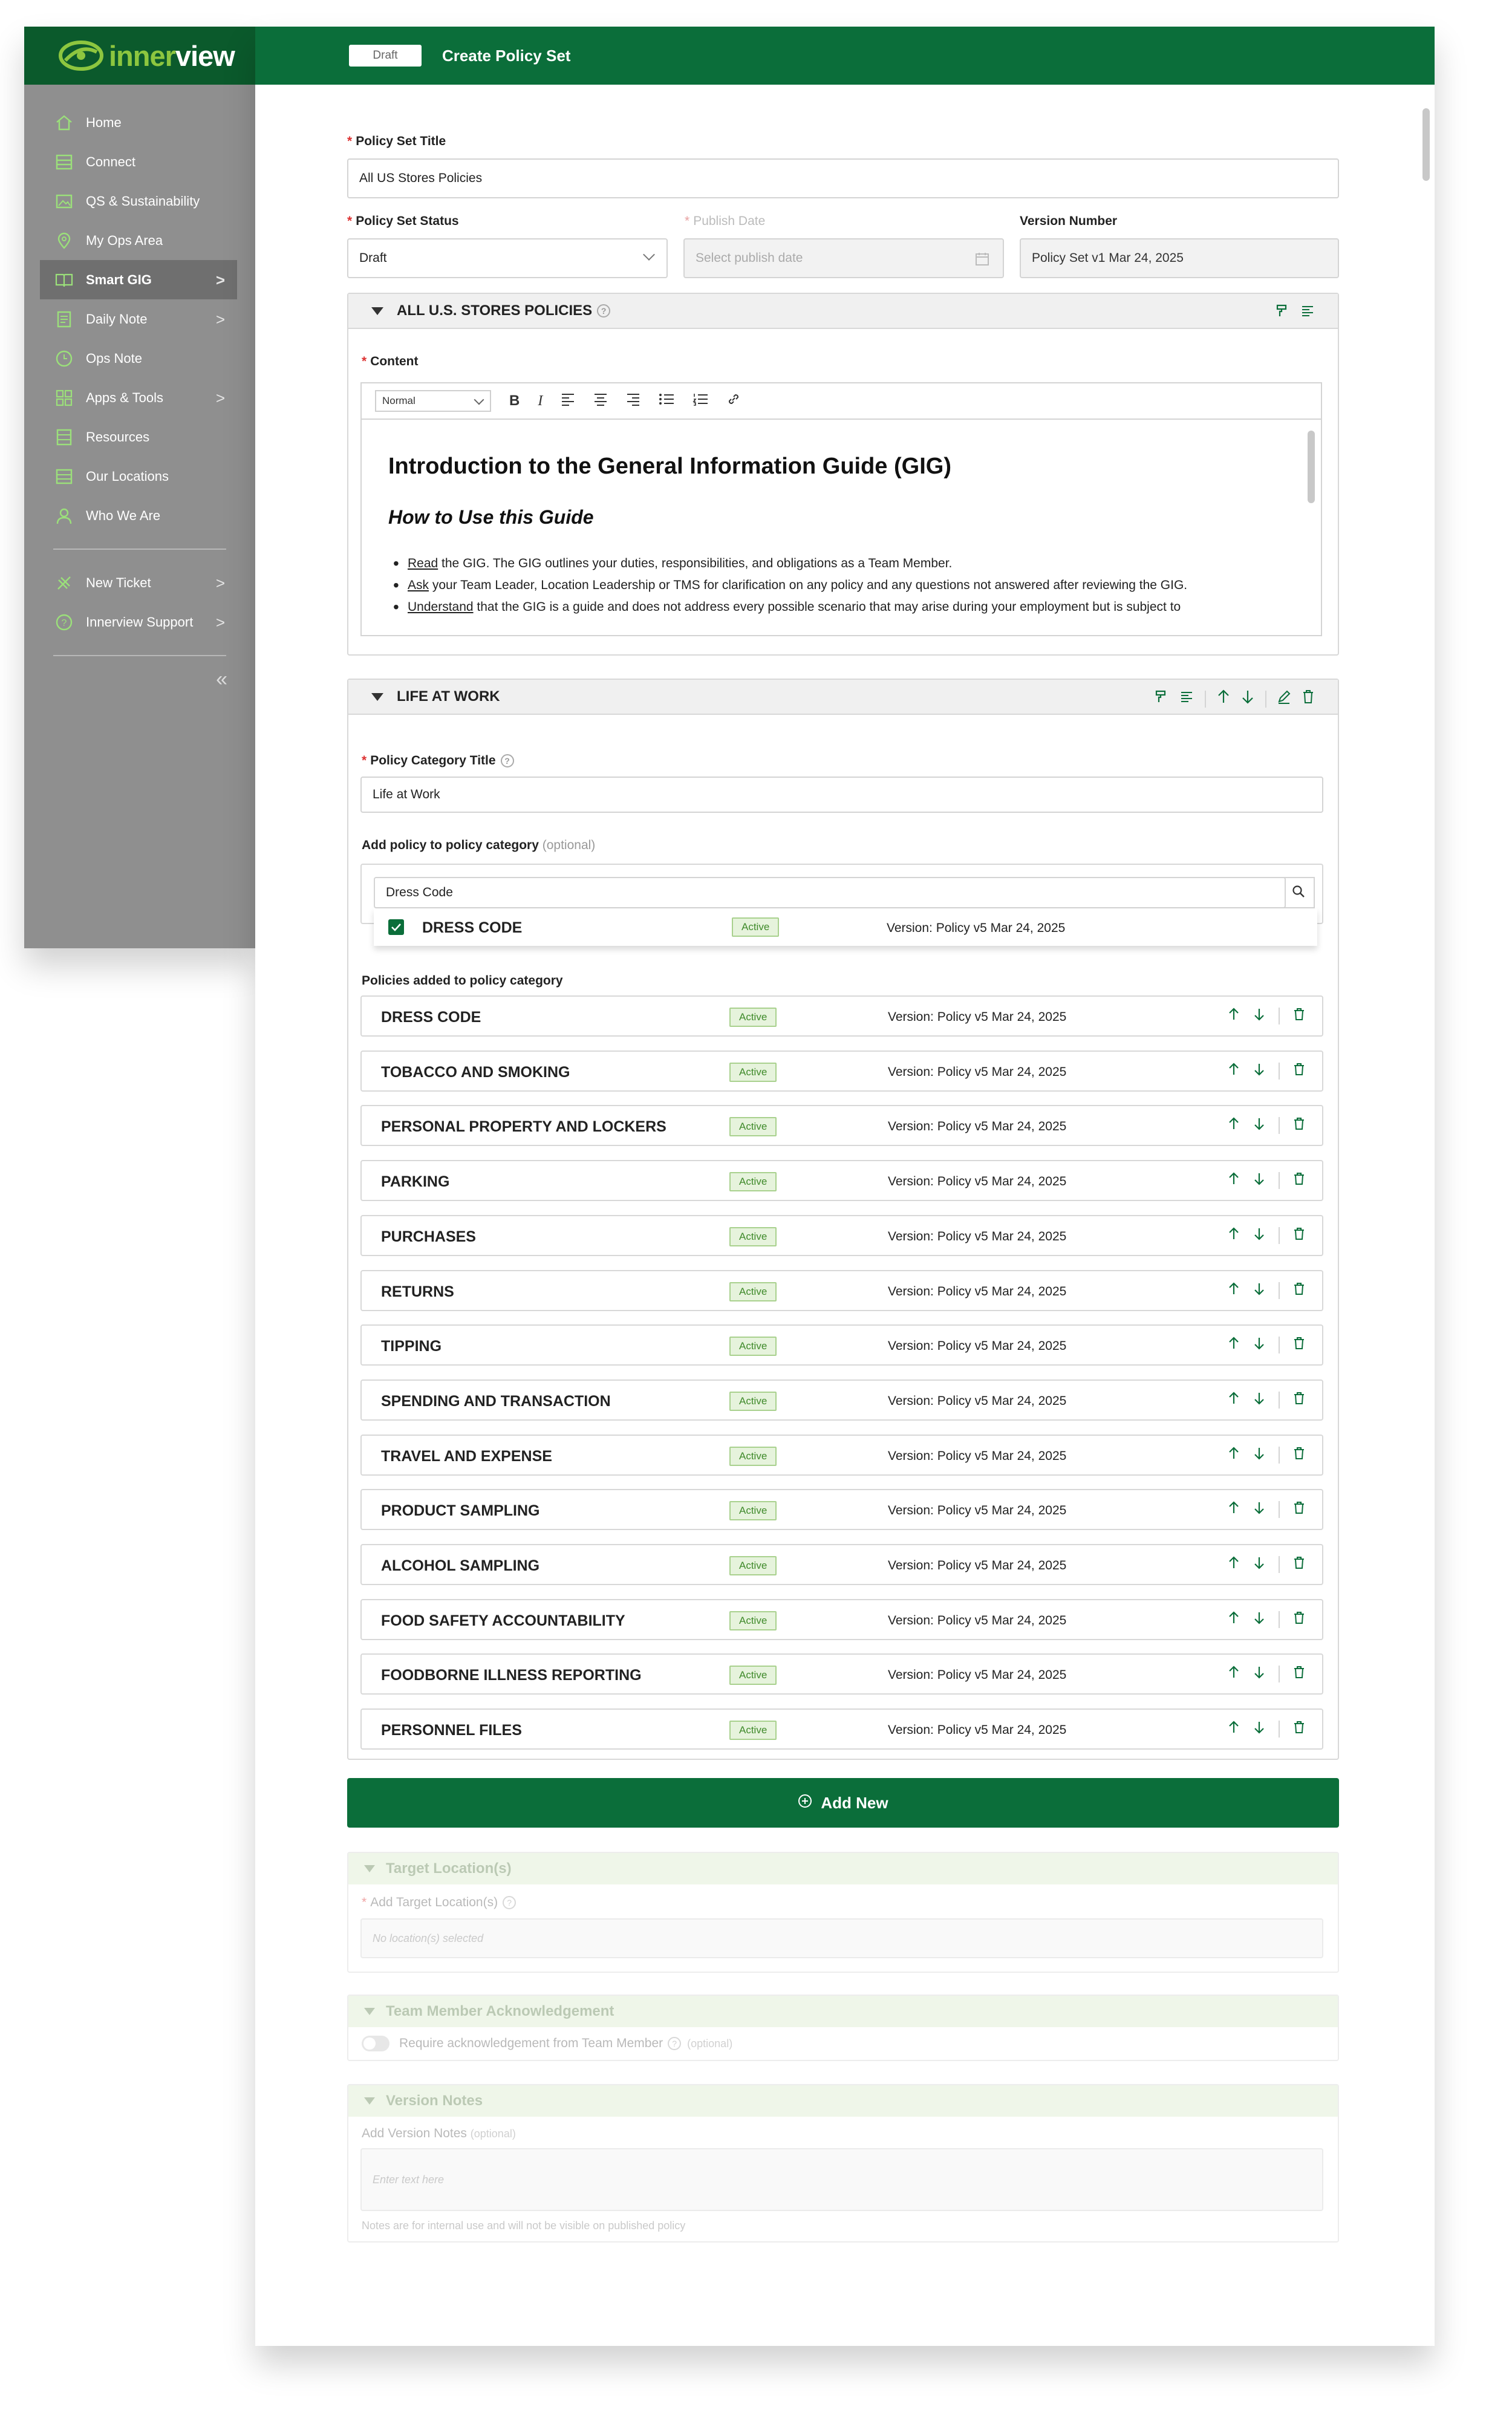 Image resolution: width=1512 pixels, height=2433 pixels. I want to click on format-painter-icon, so click(1282, 313).